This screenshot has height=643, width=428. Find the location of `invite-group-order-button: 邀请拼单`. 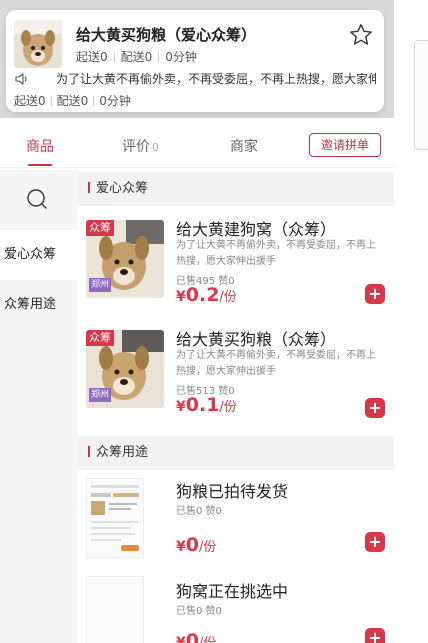

invite-group-order-button: 邀请拼单 is located at coordinates (345, 145).